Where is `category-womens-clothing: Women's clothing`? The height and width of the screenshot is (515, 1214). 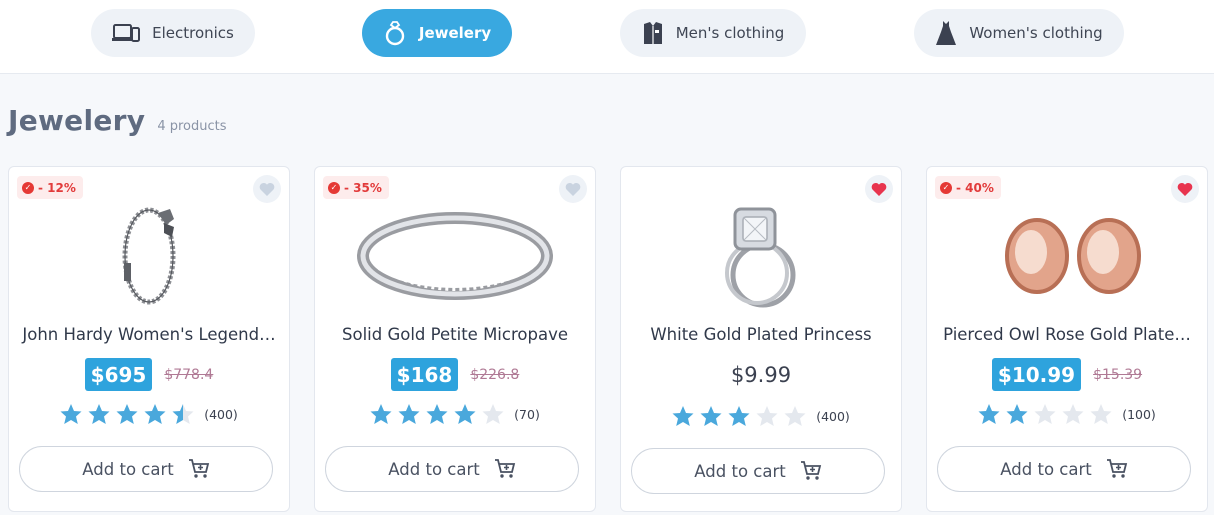
category-womens-clothing: Women's clothing is located at coordinates (1019, 33).